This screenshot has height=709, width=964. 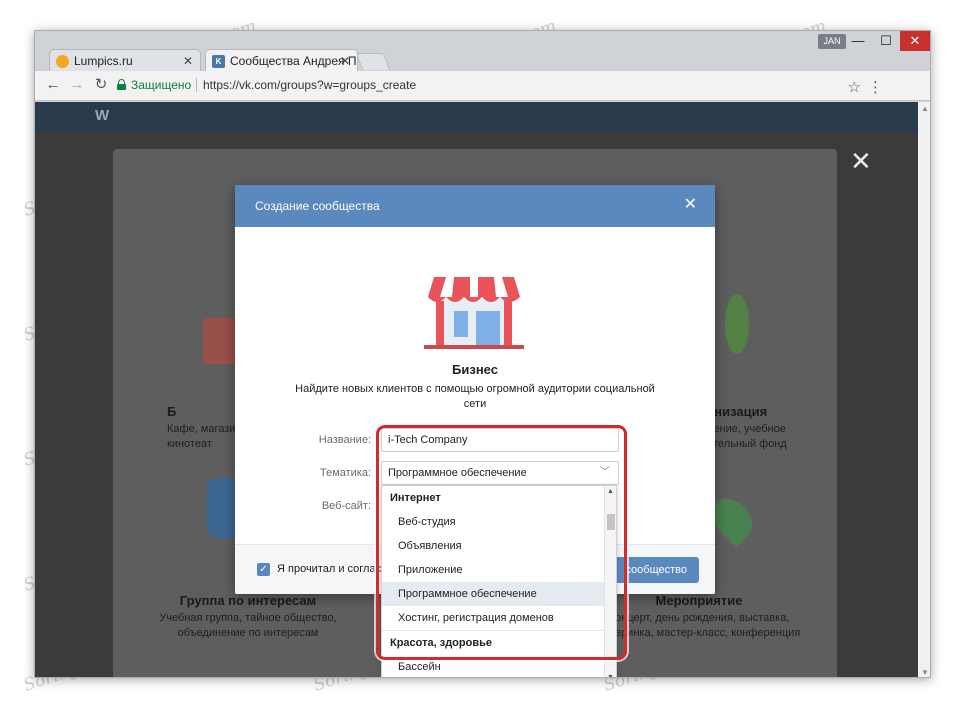 I want to click on name-label: Название:, so click(x=344, y=440).